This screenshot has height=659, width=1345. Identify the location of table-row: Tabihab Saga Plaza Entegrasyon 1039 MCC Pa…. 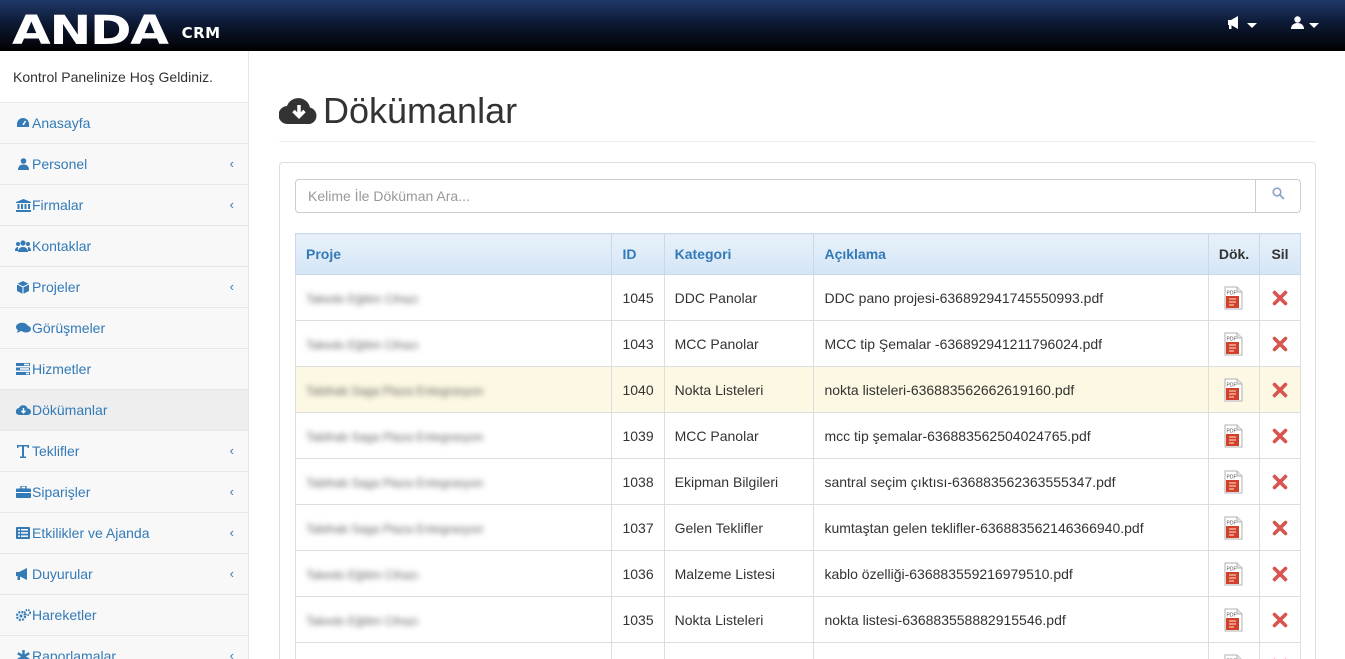
(797, 435).